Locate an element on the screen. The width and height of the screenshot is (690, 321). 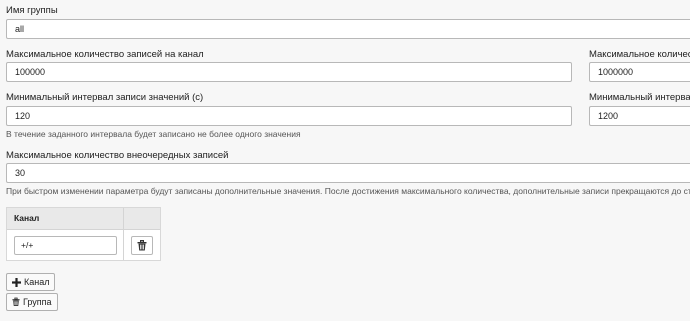
channel-column-header: Канал is located at coordinates (27, 218).